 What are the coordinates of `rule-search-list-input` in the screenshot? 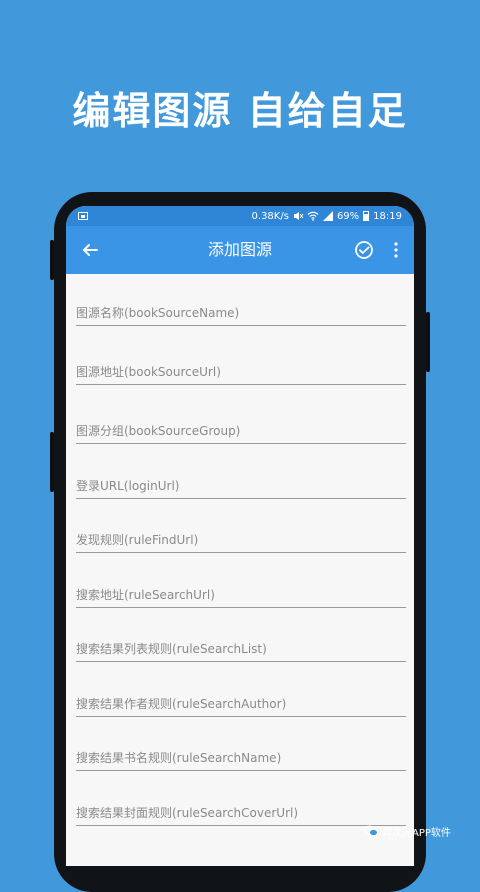 It's located at (241, 645).